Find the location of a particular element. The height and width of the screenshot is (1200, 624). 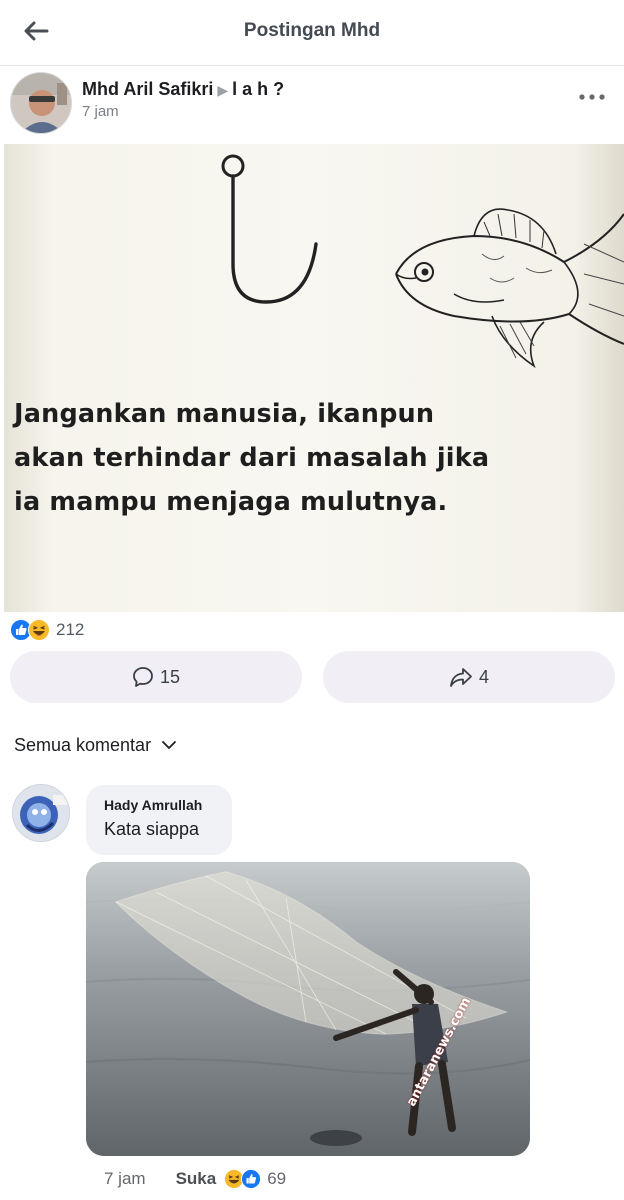

comment-bubble: Hady Amrullah Kata siappa is located at coordinates (159, 820).